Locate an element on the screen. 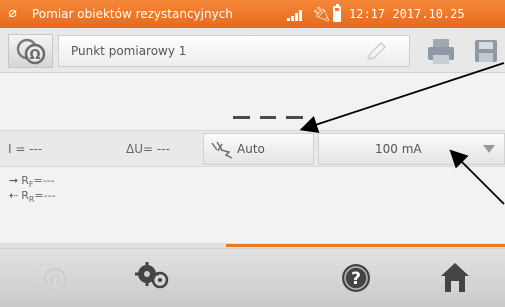 The height and width of the screenshot is (307, 505). settings-button is located at coordinates (153, 278).